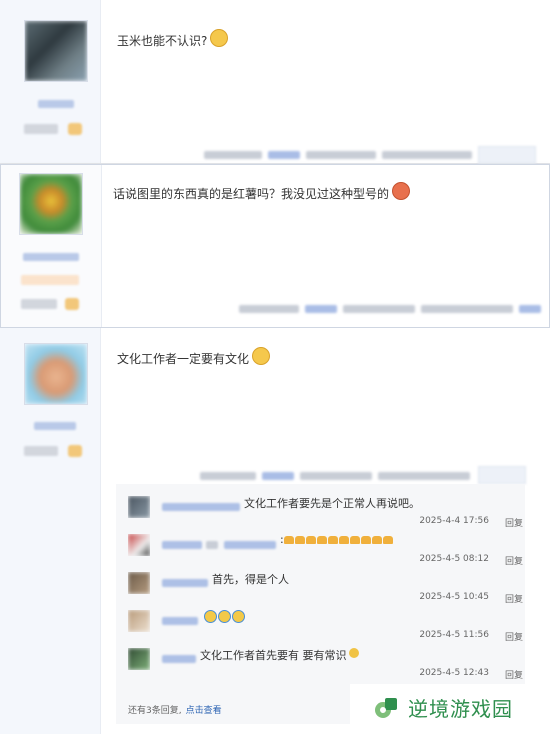 The width and height of the screenshot is (550, 734). Describe the element at coordinates (173, 39) in the screenshot. I see `post-content: 玉米也能不认识?` at that location.